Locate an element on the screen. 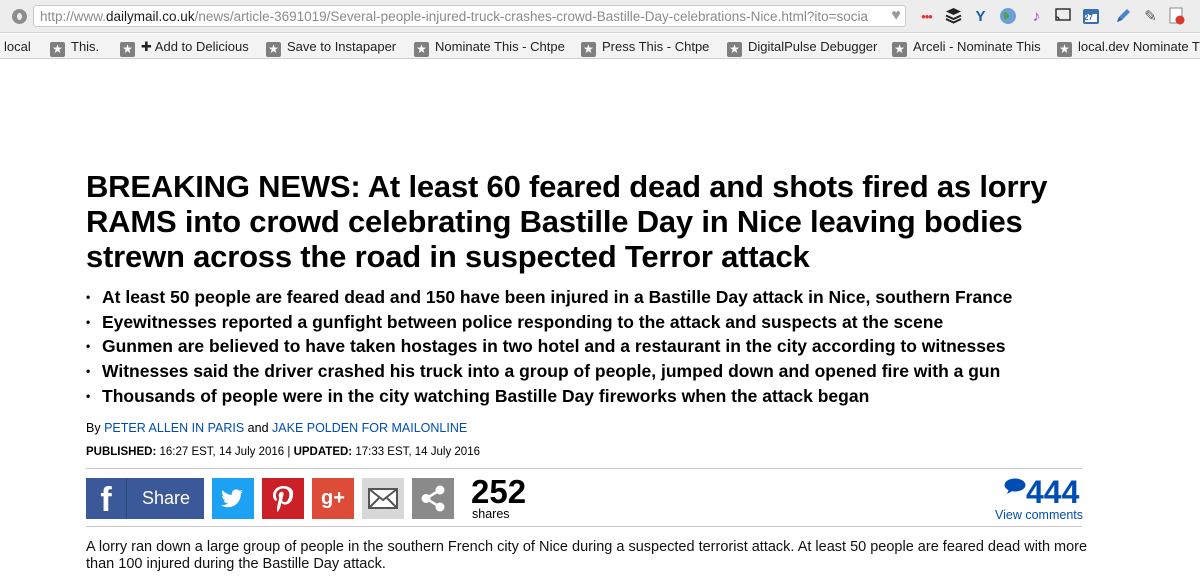  bookmark-item: ★ Save to Instapaper is located at coordinates (331, 47).